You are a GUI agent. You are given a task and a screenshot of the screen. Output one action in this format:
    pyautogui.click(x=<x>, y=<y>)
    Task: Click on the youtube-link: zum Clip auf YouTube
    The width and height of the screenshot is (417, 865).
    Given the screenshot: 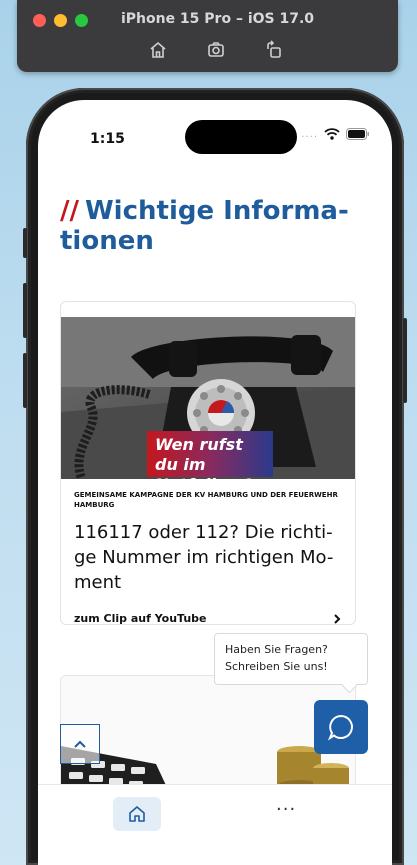 What is the action you would take?
    pyautogui.click(x=208, y=618)
    